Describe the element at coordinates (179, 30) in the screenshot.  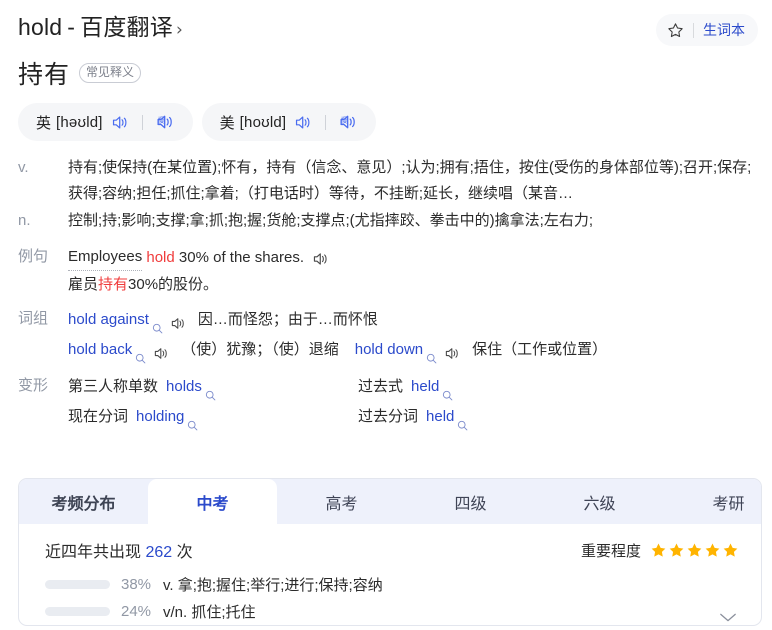
I see `chevron-right-icon: ›` at that location.